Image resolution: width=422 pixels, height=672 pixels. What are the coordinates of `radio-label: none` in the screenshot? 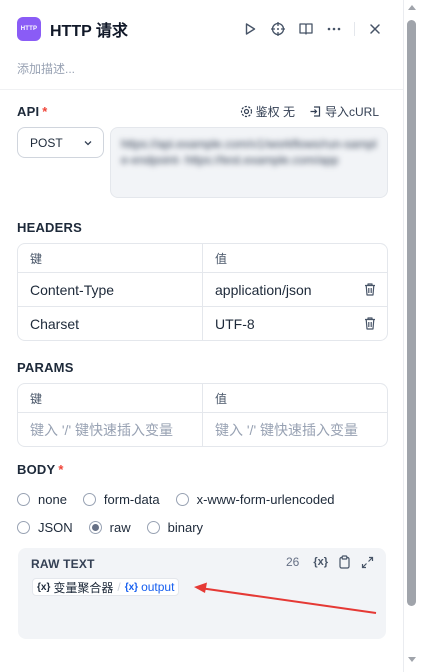 It's located at (52, 499).